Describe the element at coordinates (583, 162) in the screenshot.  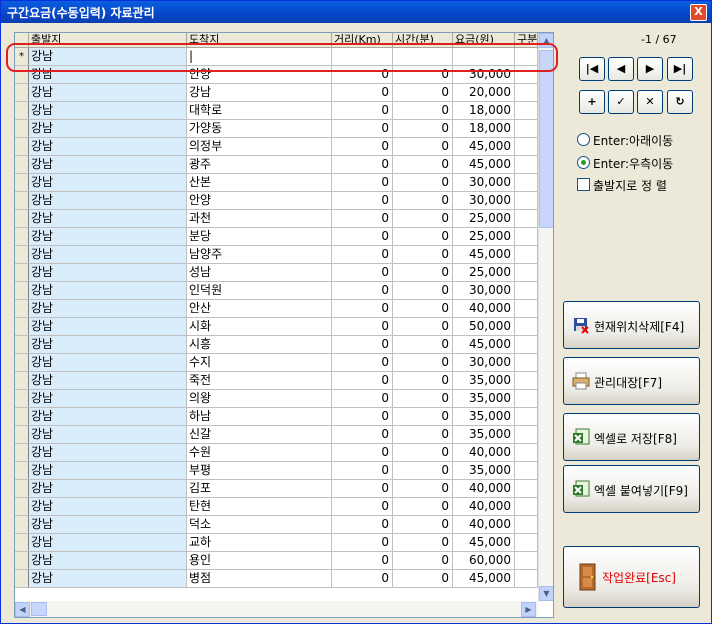
I see `radio-selected-icon` at that location.